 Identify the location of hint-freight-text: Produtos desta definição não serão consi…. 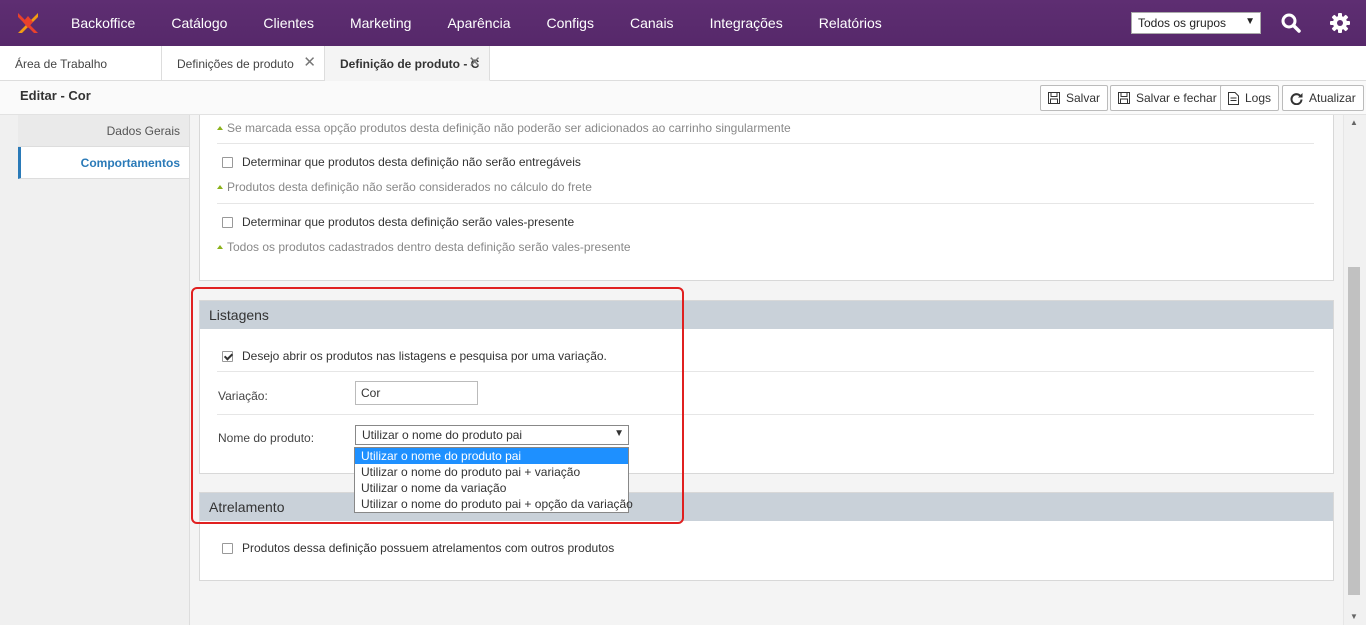
(409, 187).